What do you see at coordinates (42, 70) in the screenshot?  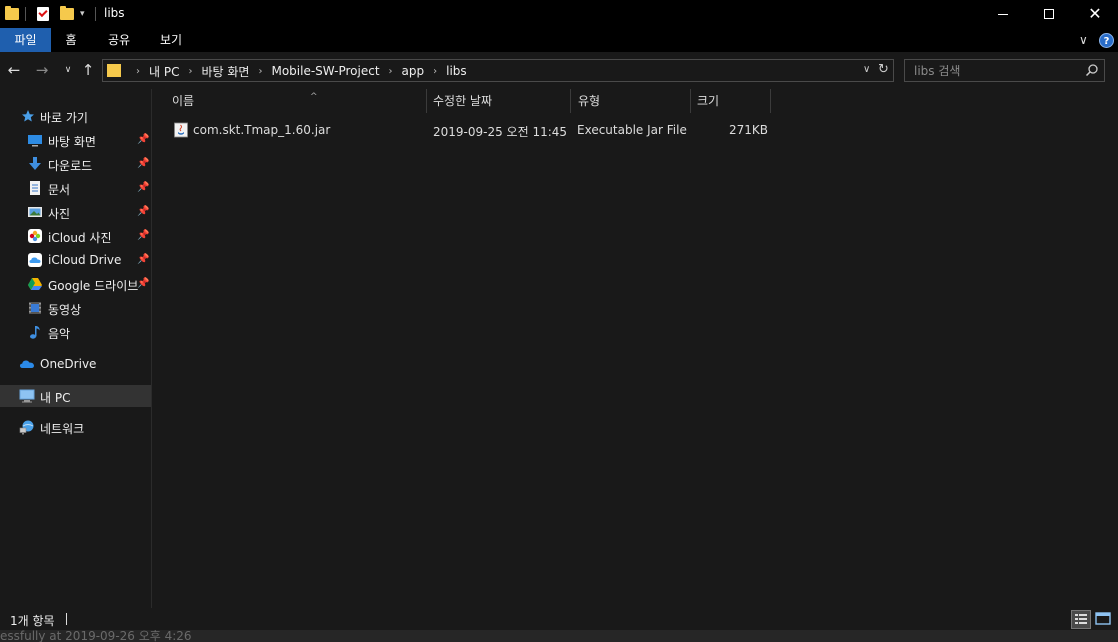 I see `forward-arrow-icon: →` at bounding box center [42, 70].